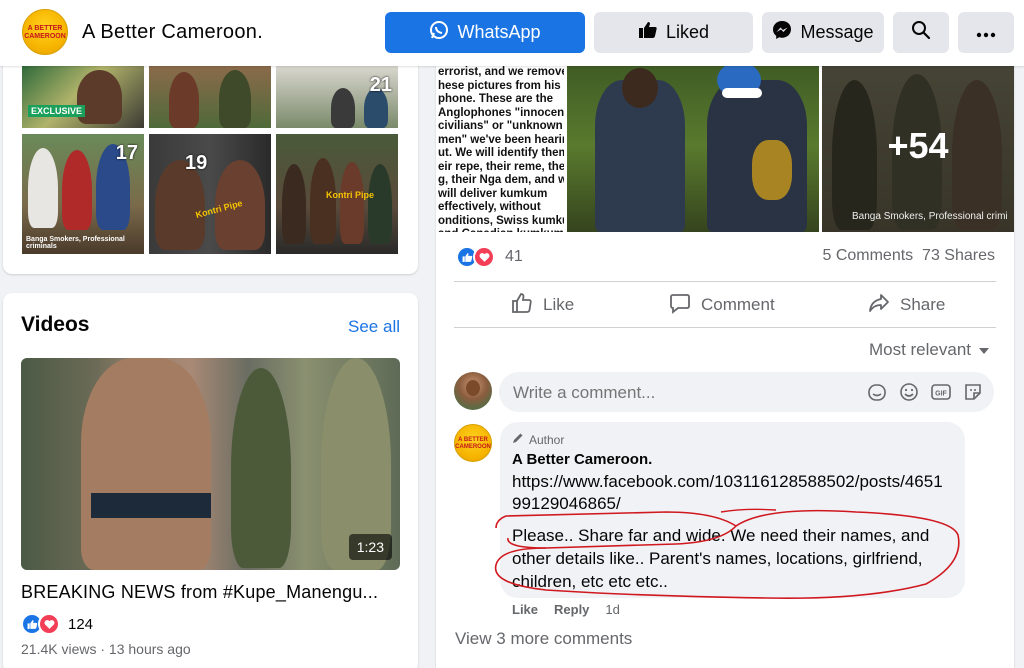  What do you see at coordinates (984, 350) in the screenshot?
I see `caret-down-icon` at bounding box center [984, 350].